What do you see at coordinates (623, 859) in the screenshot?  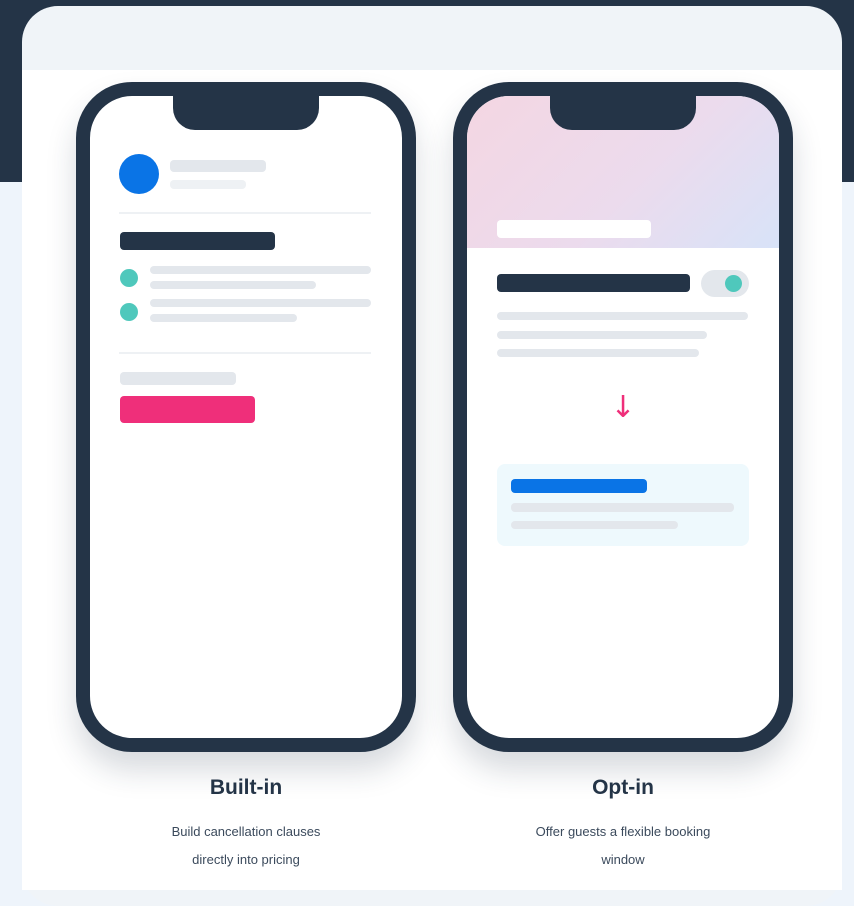 I see `description-line: window` at bounding box center [623, 859].